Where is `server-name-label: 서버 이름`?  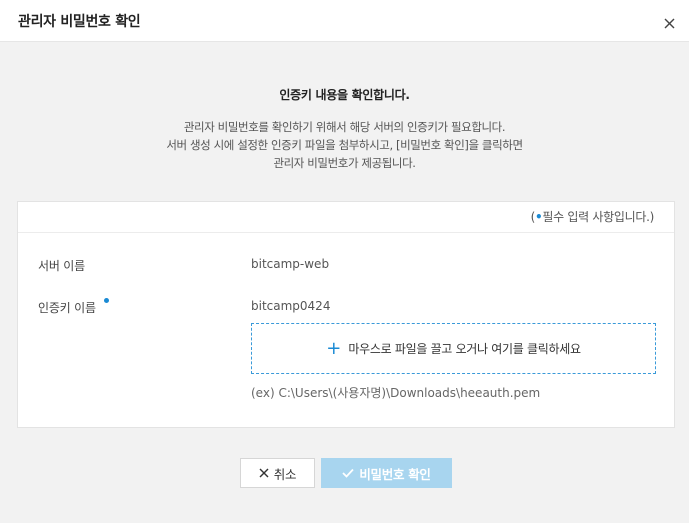
server-name-label: 서버 이름 is located at coordinates (61, 266).